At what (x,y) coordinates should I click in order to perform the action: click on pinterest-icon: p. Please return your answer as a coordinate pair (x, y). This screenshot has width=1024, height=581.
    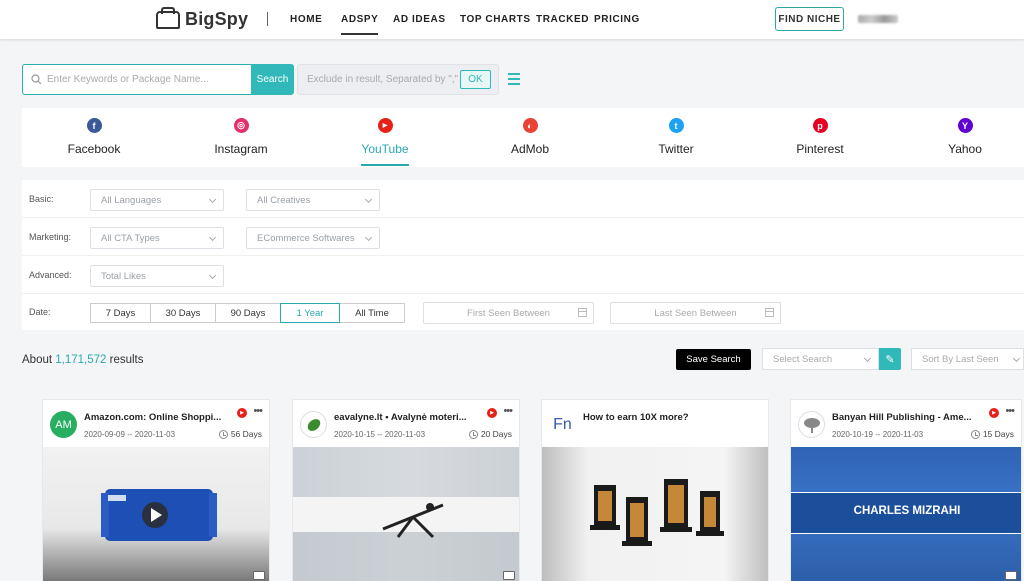
    Looking at the image, I should click on (820, 125).